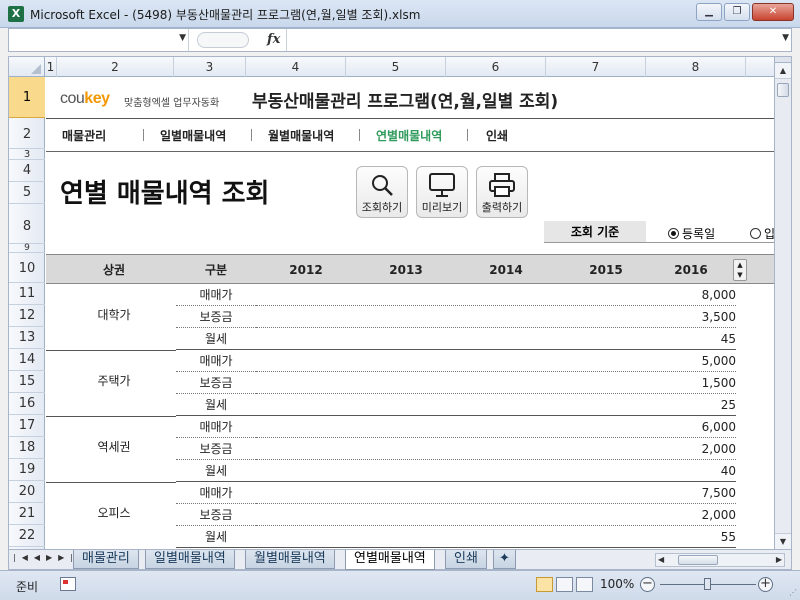 The height and width of the screenshot is (600, 800). Describe the element at coordinates (497, 135) in the screenshot. I see `nav-item-print: 인쇄` at that location.